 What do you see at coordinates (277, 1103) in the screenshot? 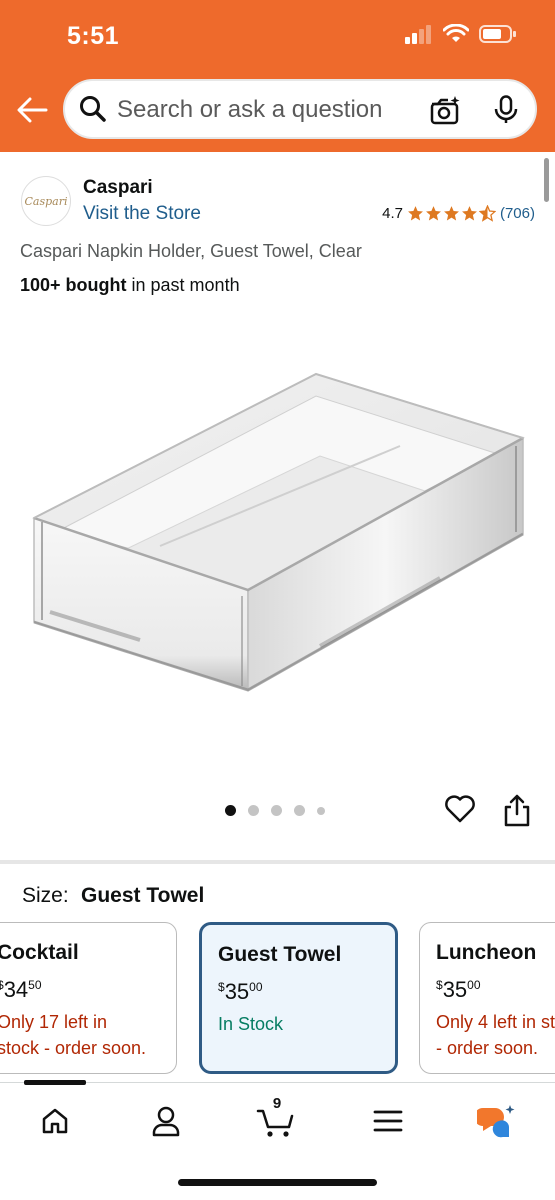
I see `cart-count: 9` at bounding box center [277, 1103].